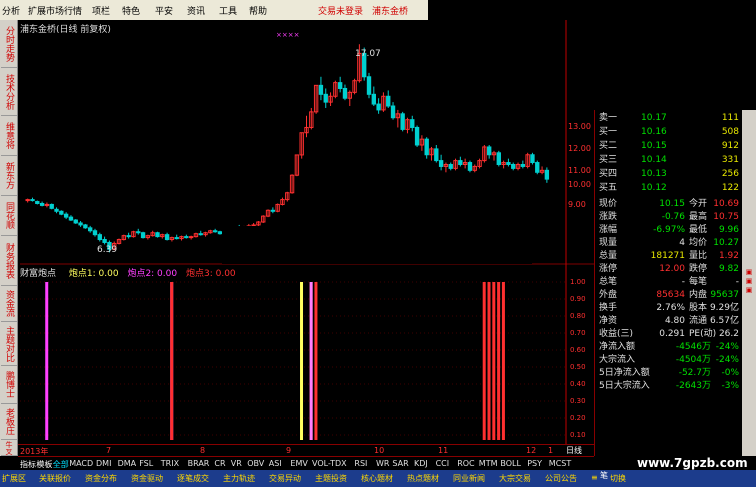 The image size is (756, 487). Describe the element at coordinates (9, 422) in the screenshot. I see `tab-boss: 老板庄` at that location.